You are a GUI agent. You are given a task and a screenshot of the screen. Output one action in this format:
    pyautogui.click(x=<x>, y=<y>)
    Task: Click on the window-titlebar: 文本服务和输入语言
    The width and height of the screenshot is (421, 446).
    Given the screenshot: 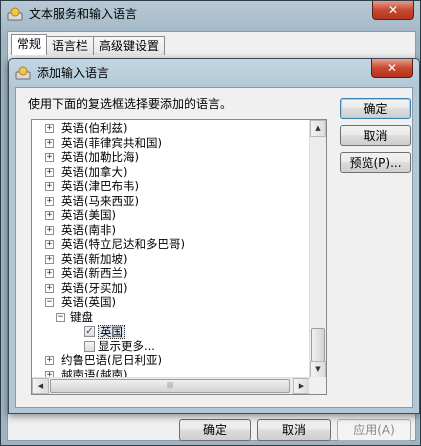 What is the action you would take?
    pyautogui.click(x=72, y=13)
    